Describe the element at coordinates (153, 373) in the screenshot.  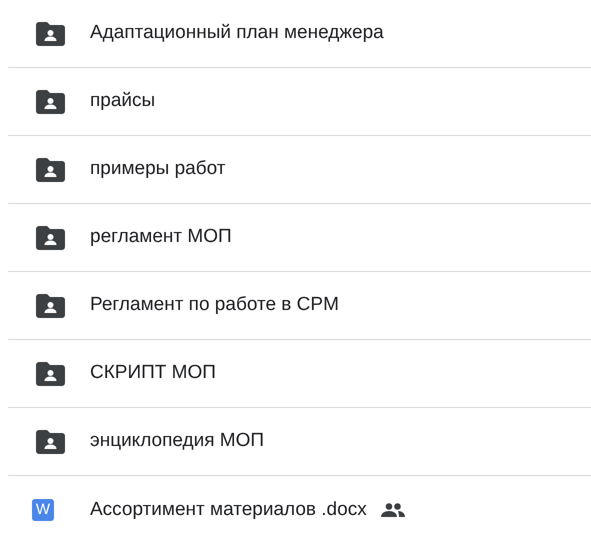
I see `file-name: СКРИПТ МОП` at that location.